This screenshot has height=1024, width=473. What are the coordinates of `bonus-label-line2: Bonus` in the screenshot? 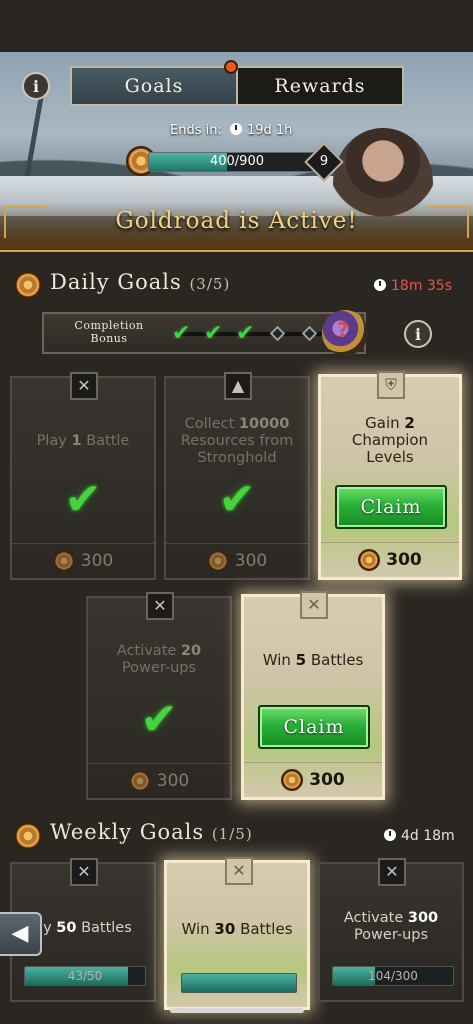 It's located at (109, 338).